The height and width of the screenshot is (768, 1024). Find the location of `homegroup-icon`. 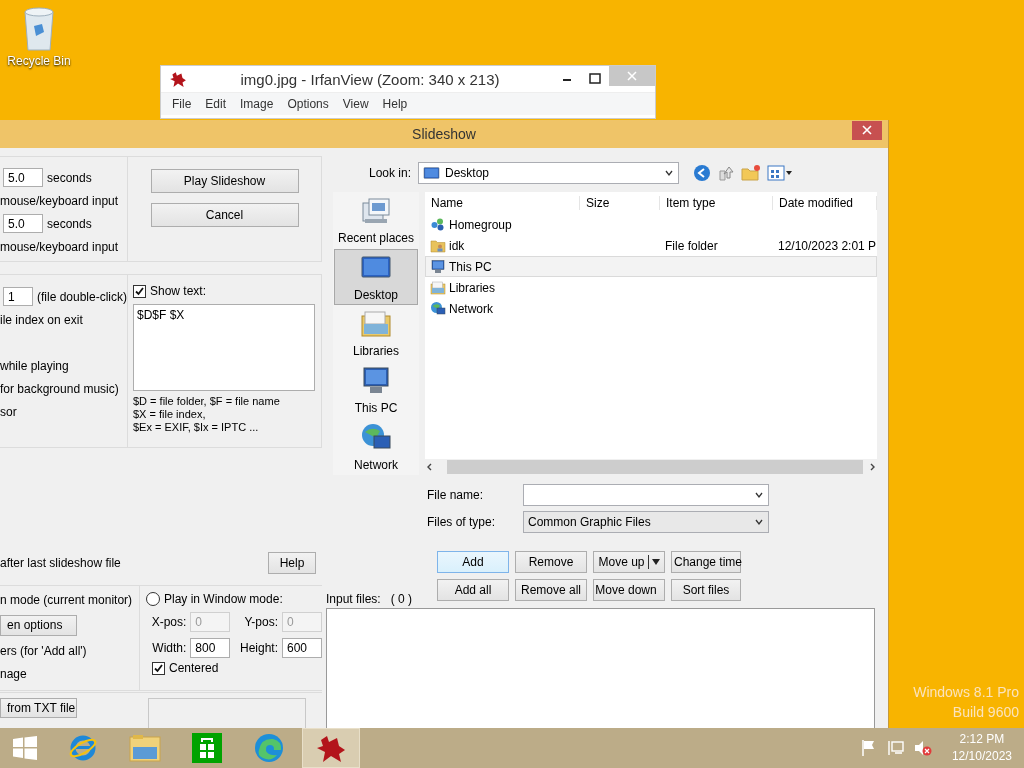

homegroup-icon is located at coordinates (438, 224).